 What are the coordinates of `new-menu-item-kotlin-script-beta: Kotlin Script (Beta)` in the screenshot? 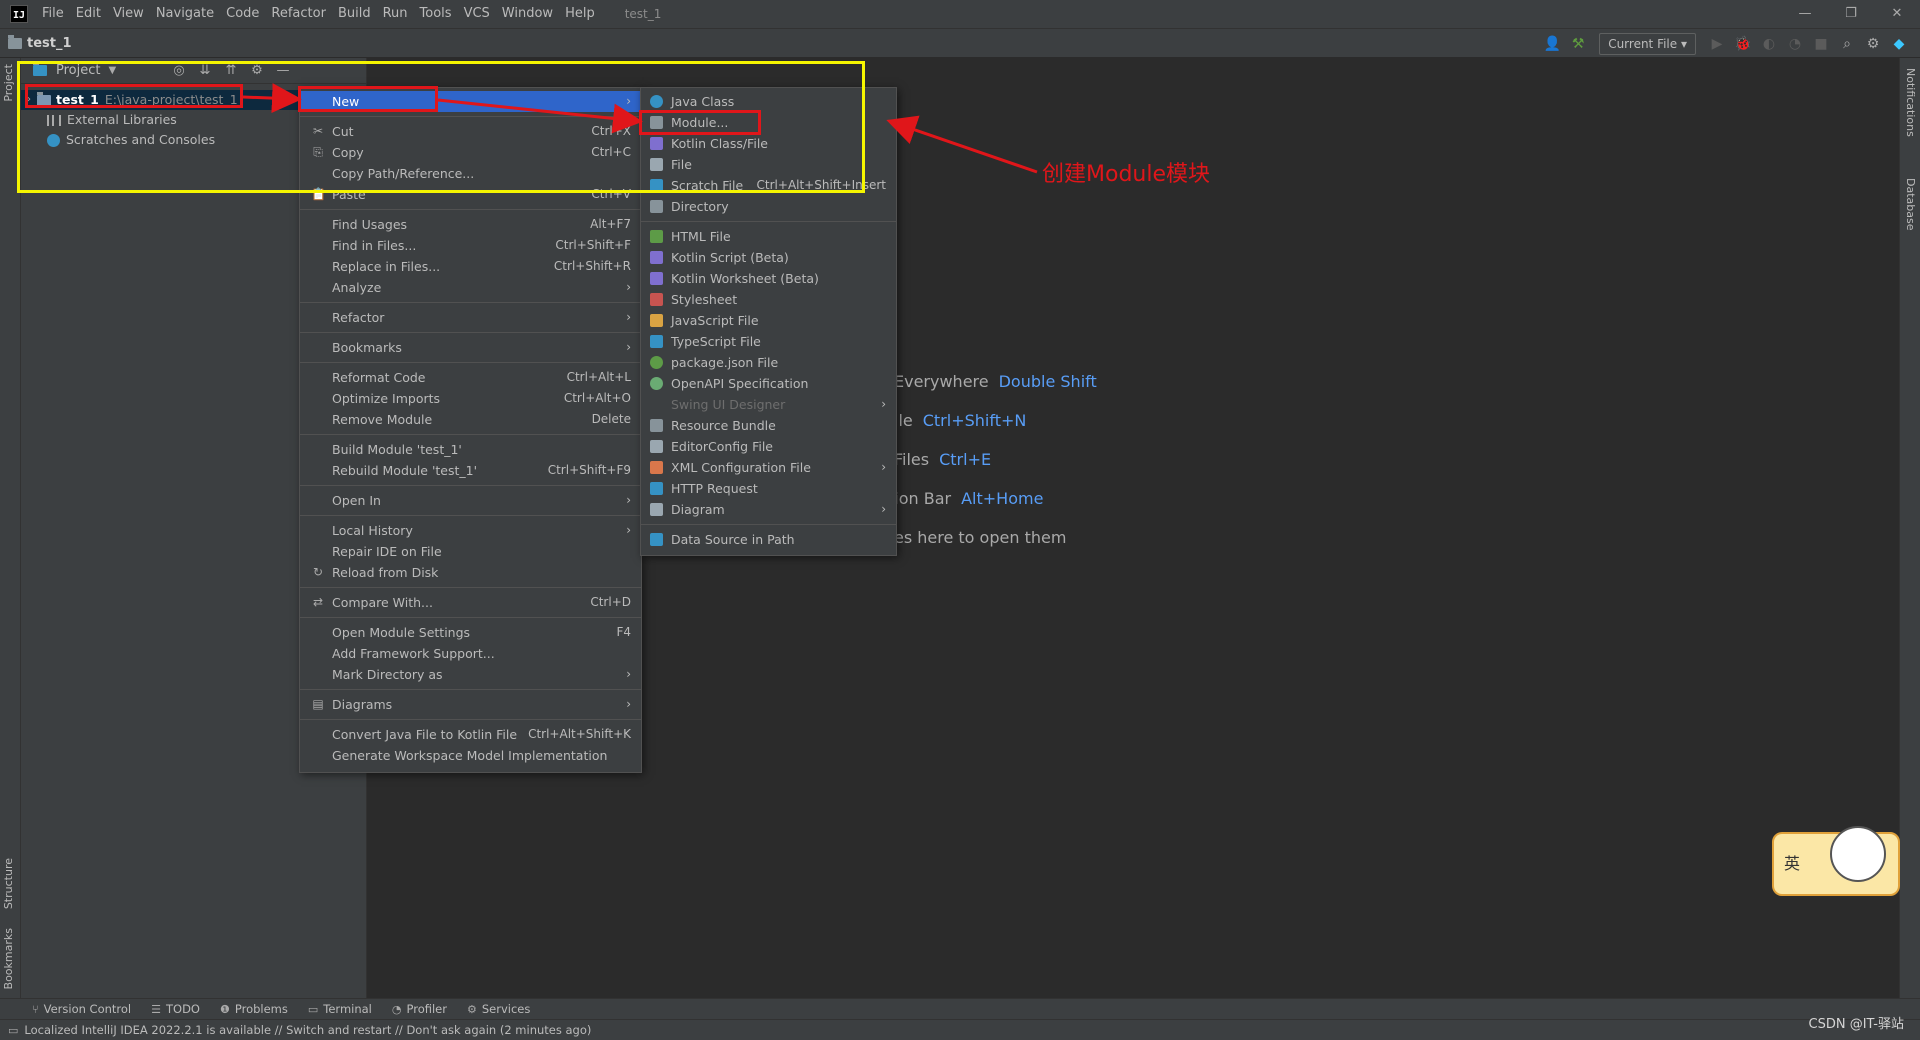 It's located at (768, 257).